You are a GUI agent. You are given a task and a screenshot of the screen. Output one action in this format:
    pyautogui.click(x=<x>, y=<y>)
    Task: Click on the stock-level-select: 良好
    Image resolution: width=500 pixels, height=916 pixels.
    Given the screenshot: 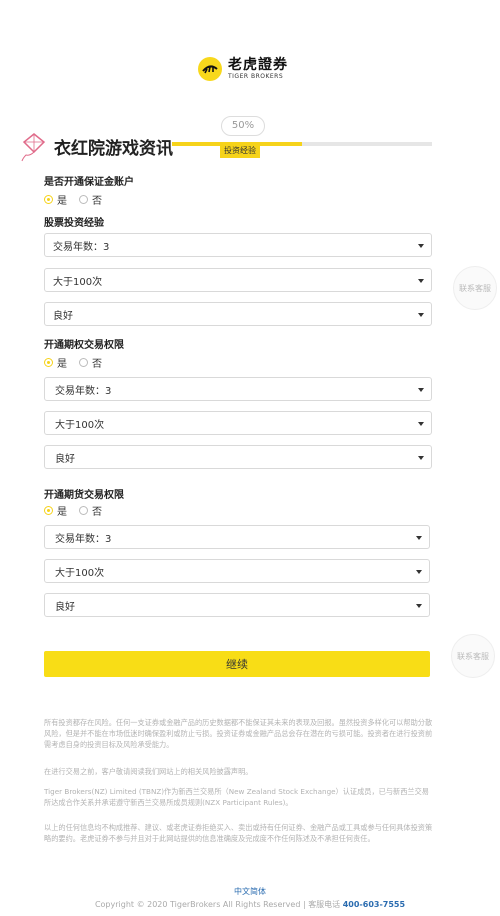 What is the action you would take?
    pyautogui.click(x=238, y=314)
    